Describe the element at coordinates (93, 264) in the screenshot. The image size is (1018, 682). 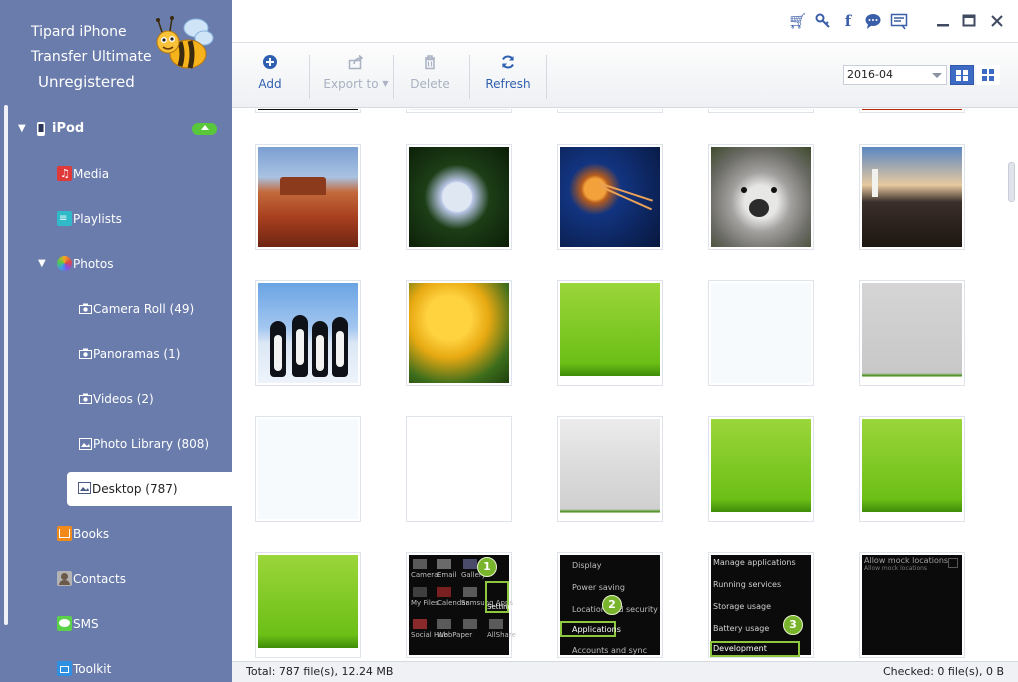
I see `sidebar-item-label: Photos` at that location.